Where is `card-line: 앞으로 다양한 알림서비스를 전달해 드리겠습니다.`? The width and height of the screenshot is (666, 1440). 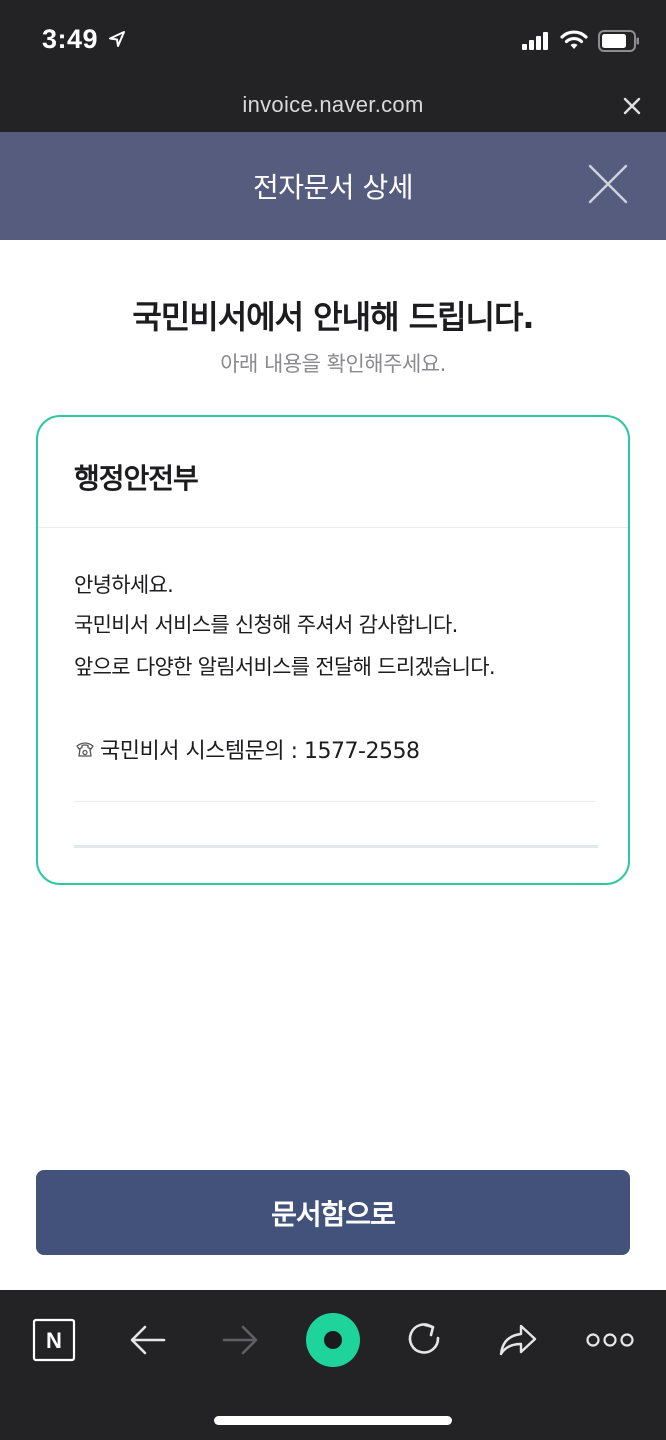 card-line: 앞으로 다양한 알림서비스를 전달해 드리겠습니다. is located at coordinates (285, 667).